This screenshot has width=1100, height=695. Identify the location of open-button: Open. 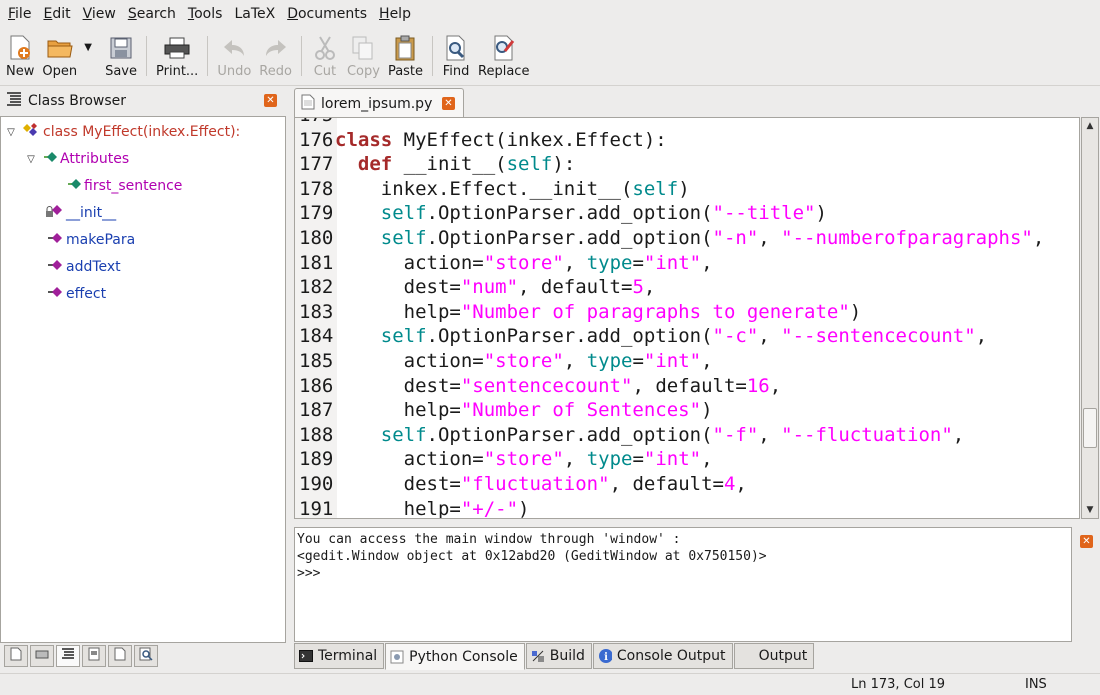
(59, 56).